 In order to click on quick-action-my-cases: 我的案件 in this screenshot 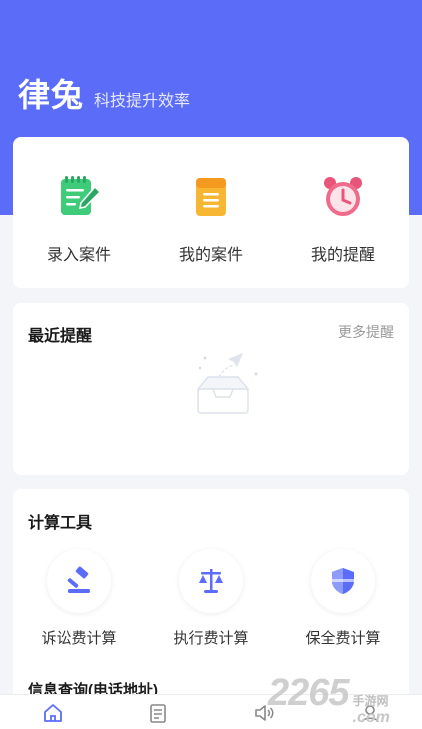, I will do `click(211, 219)`.